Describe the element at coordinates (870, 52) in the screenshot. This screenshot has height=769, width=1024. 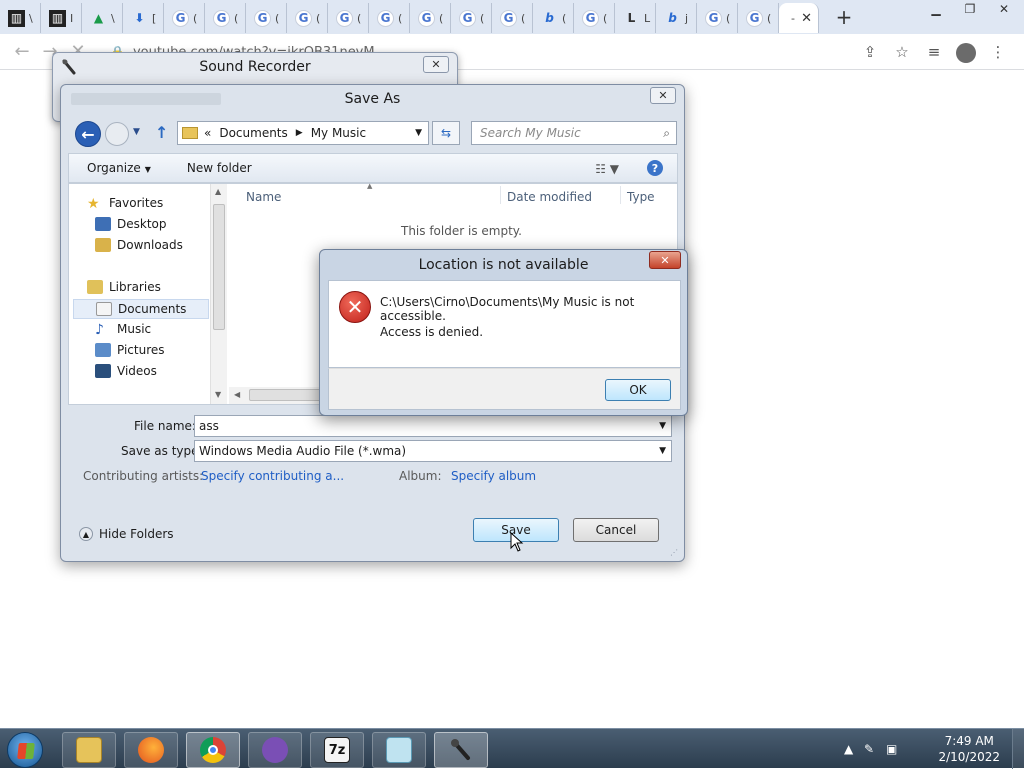
I see `share-icon: ⇪` at that location.